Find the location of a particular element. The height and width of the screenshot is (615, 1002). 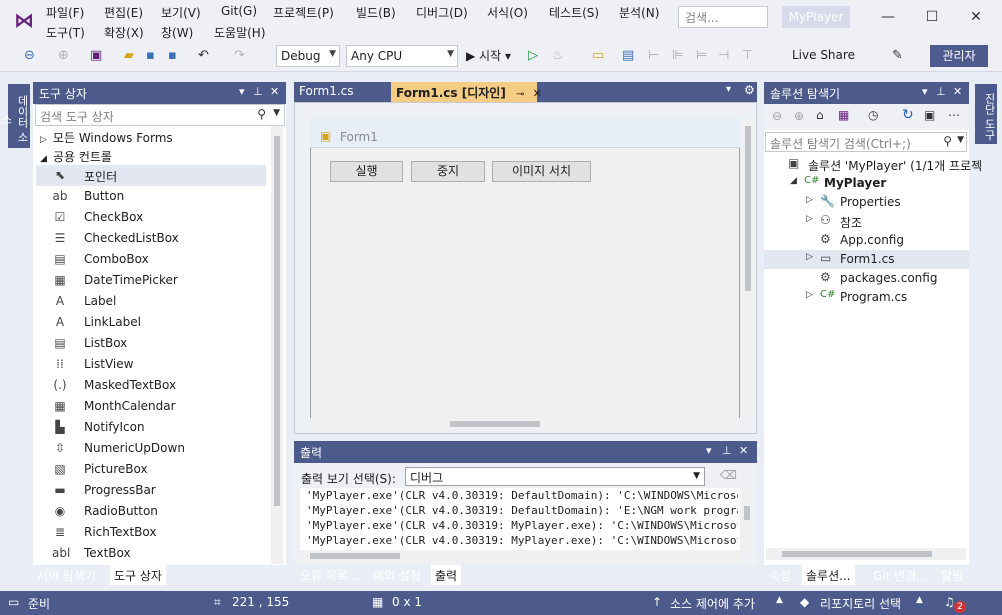

toolbox-item: ⁞⁞ ListView is located at coordinates (151, 364).